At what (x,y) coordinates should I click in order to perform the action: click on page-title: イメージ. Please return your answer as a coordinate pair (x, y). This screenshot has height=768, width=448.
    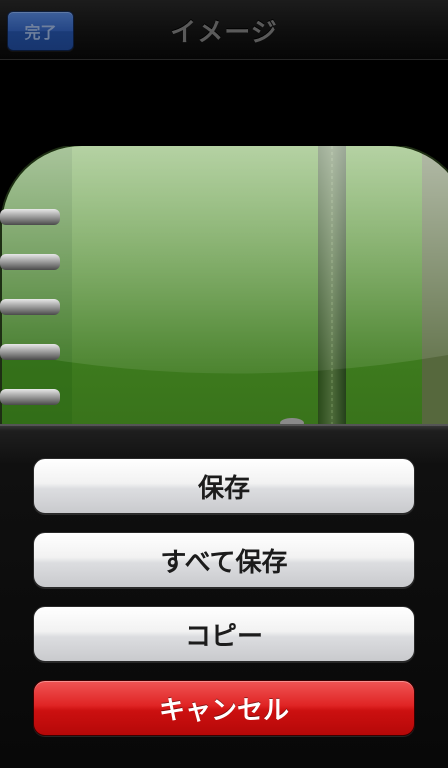
    Looking at the image, I should click on (224, 32).